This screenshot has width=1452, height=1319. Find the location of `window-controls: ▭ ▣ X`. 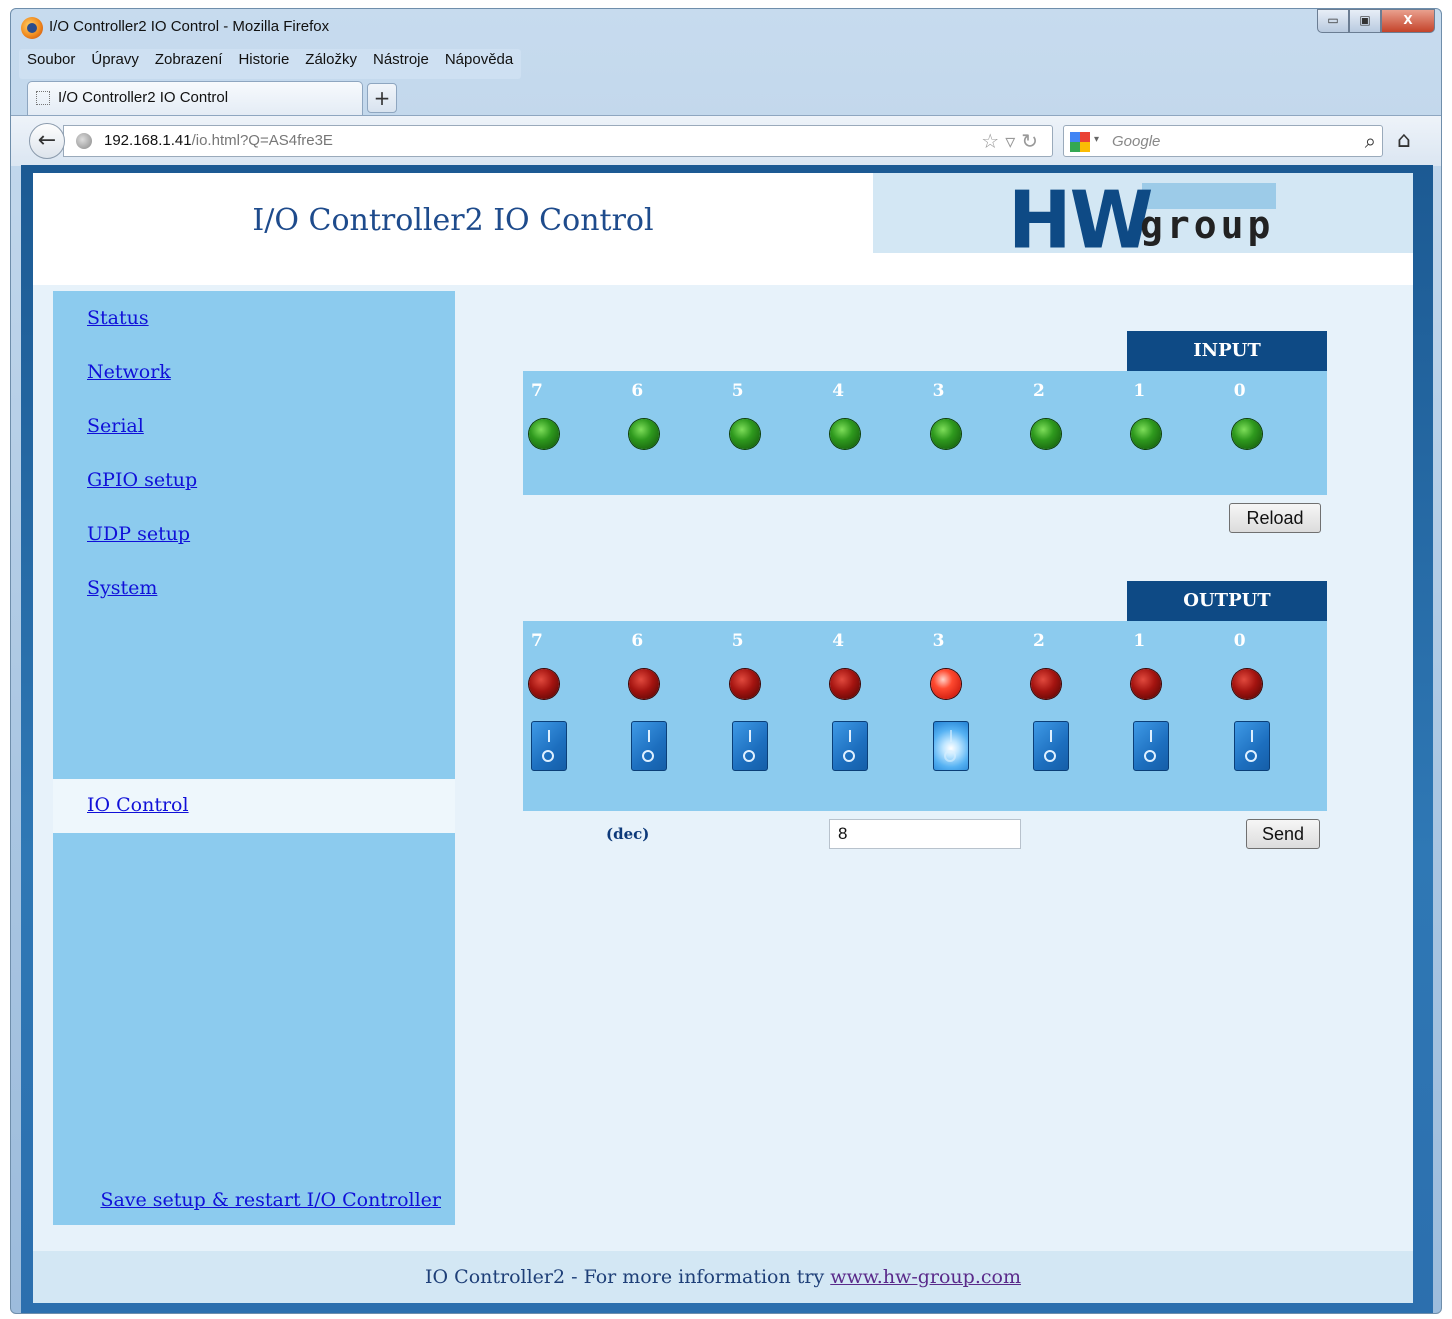

window-controls: ▭ ▣ X is located at coordinates (1376, 21).